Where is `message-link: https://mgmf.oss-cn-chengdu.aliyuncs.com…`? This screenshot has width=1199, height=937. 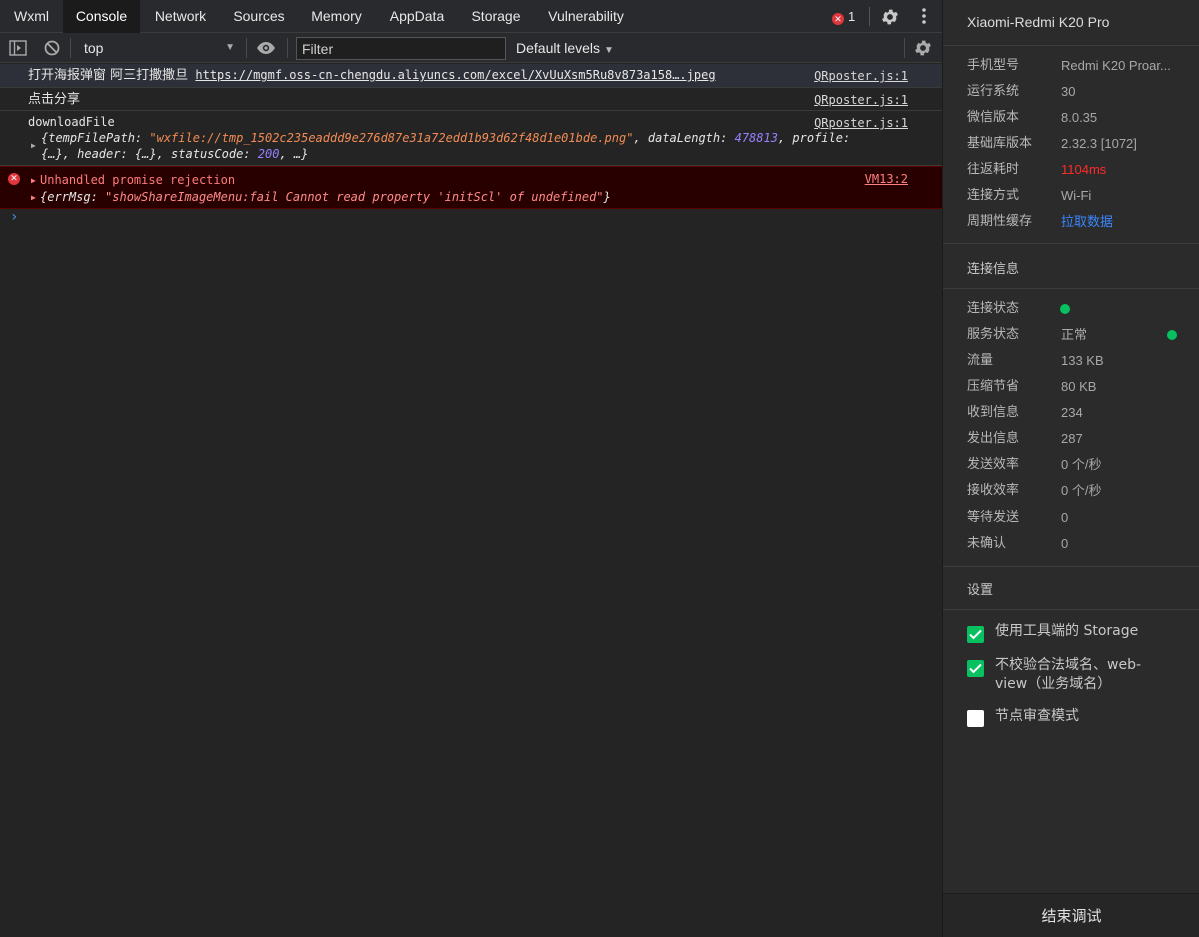 message-link: https://mgmf.oss-cn-chengdu.aliyuncs.com… is located at coordinates (455, 75).